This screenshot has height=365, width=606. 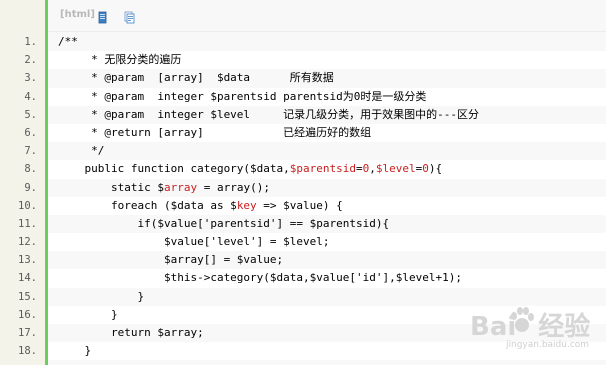 What do you see at coordinates (359, 169) in the screenshot?
I see `code-token: =` at bounding box center [359, 169].